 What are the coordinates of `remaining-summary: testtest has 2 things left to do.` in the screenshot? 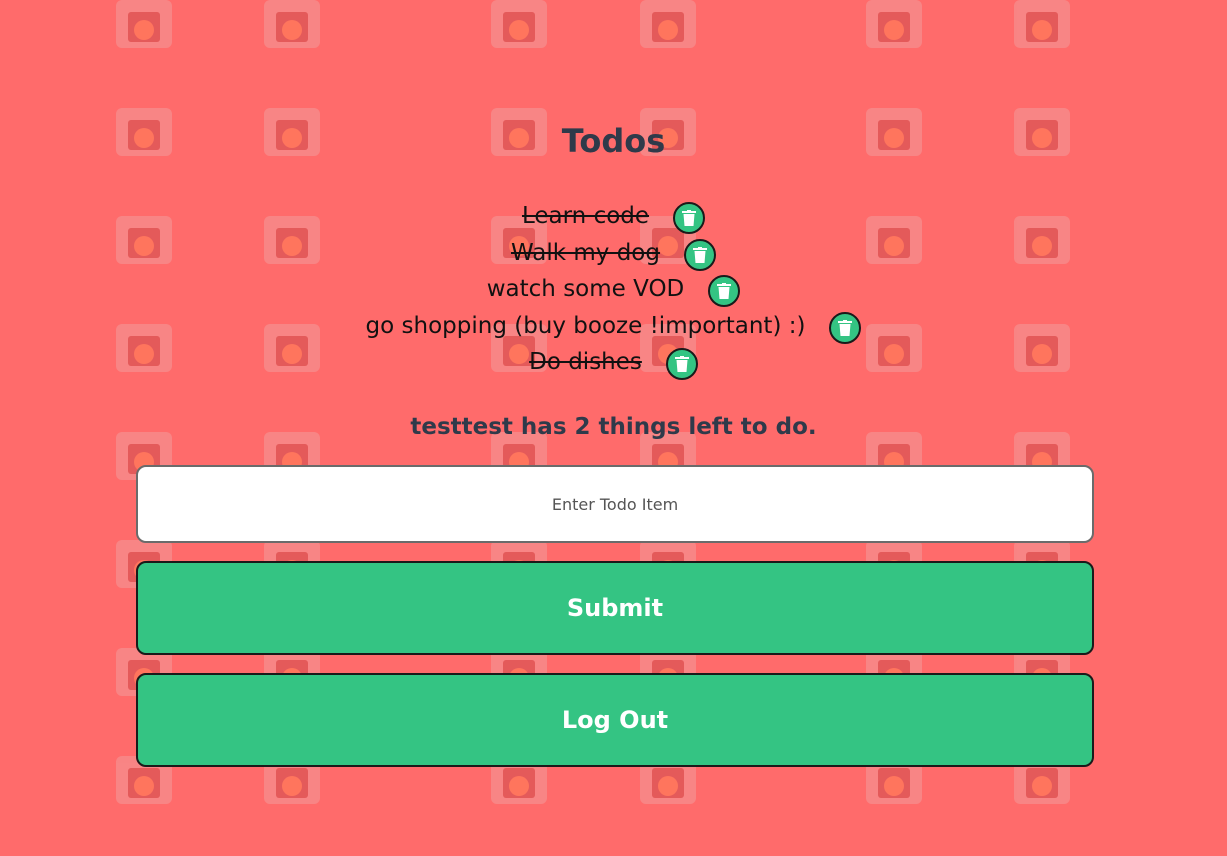 It's located at (613, 427).